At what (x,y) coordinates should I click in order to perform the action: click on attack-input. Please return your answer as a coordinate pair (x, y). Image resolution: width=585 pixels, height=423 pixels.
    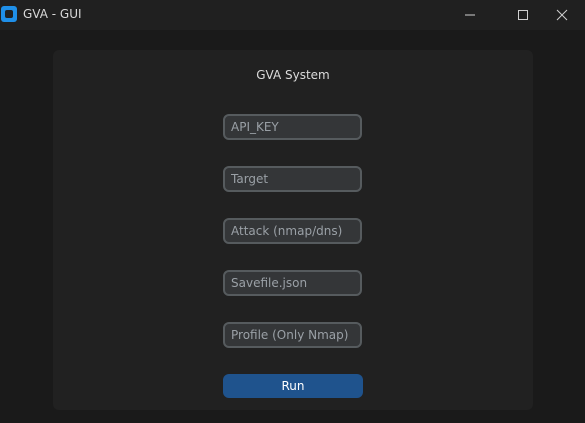
    Looking at the image, I should click on (292, 231).